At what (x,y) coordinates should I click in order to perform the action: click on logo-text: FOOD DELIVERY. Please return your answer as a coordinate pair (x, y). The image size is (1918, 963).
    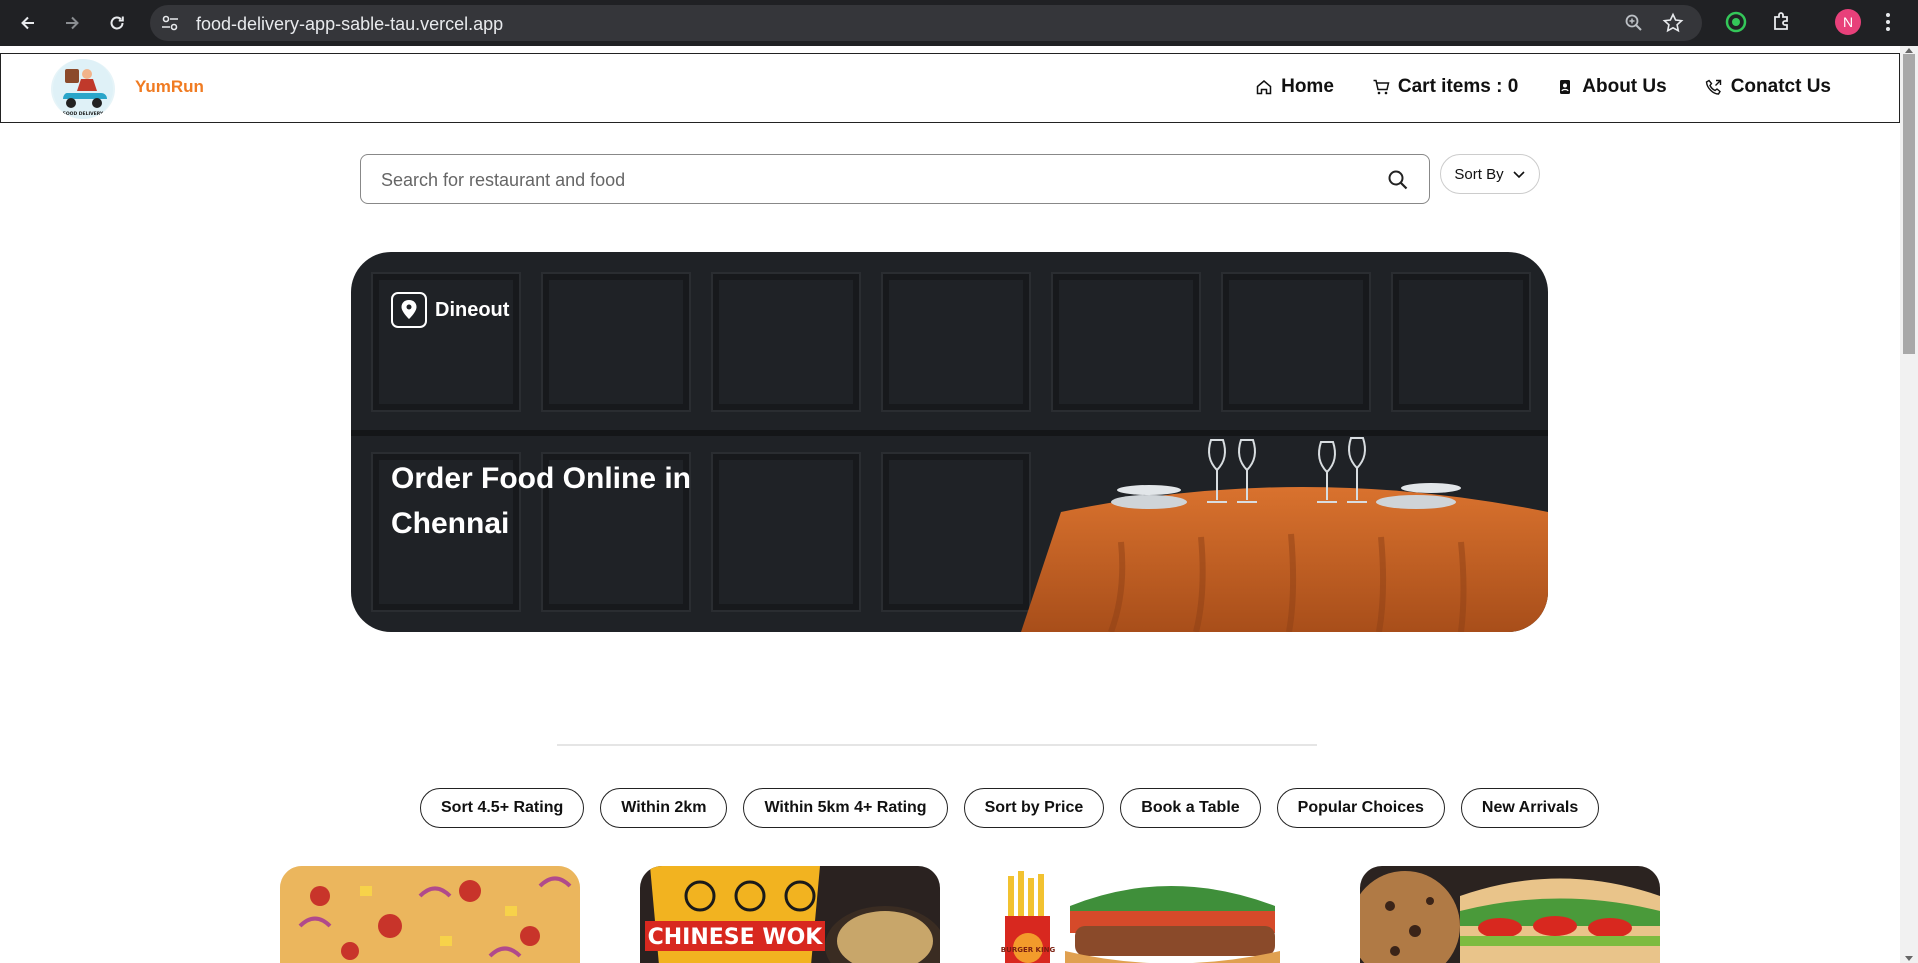
    Looking at the image, I should click on (83, 114).